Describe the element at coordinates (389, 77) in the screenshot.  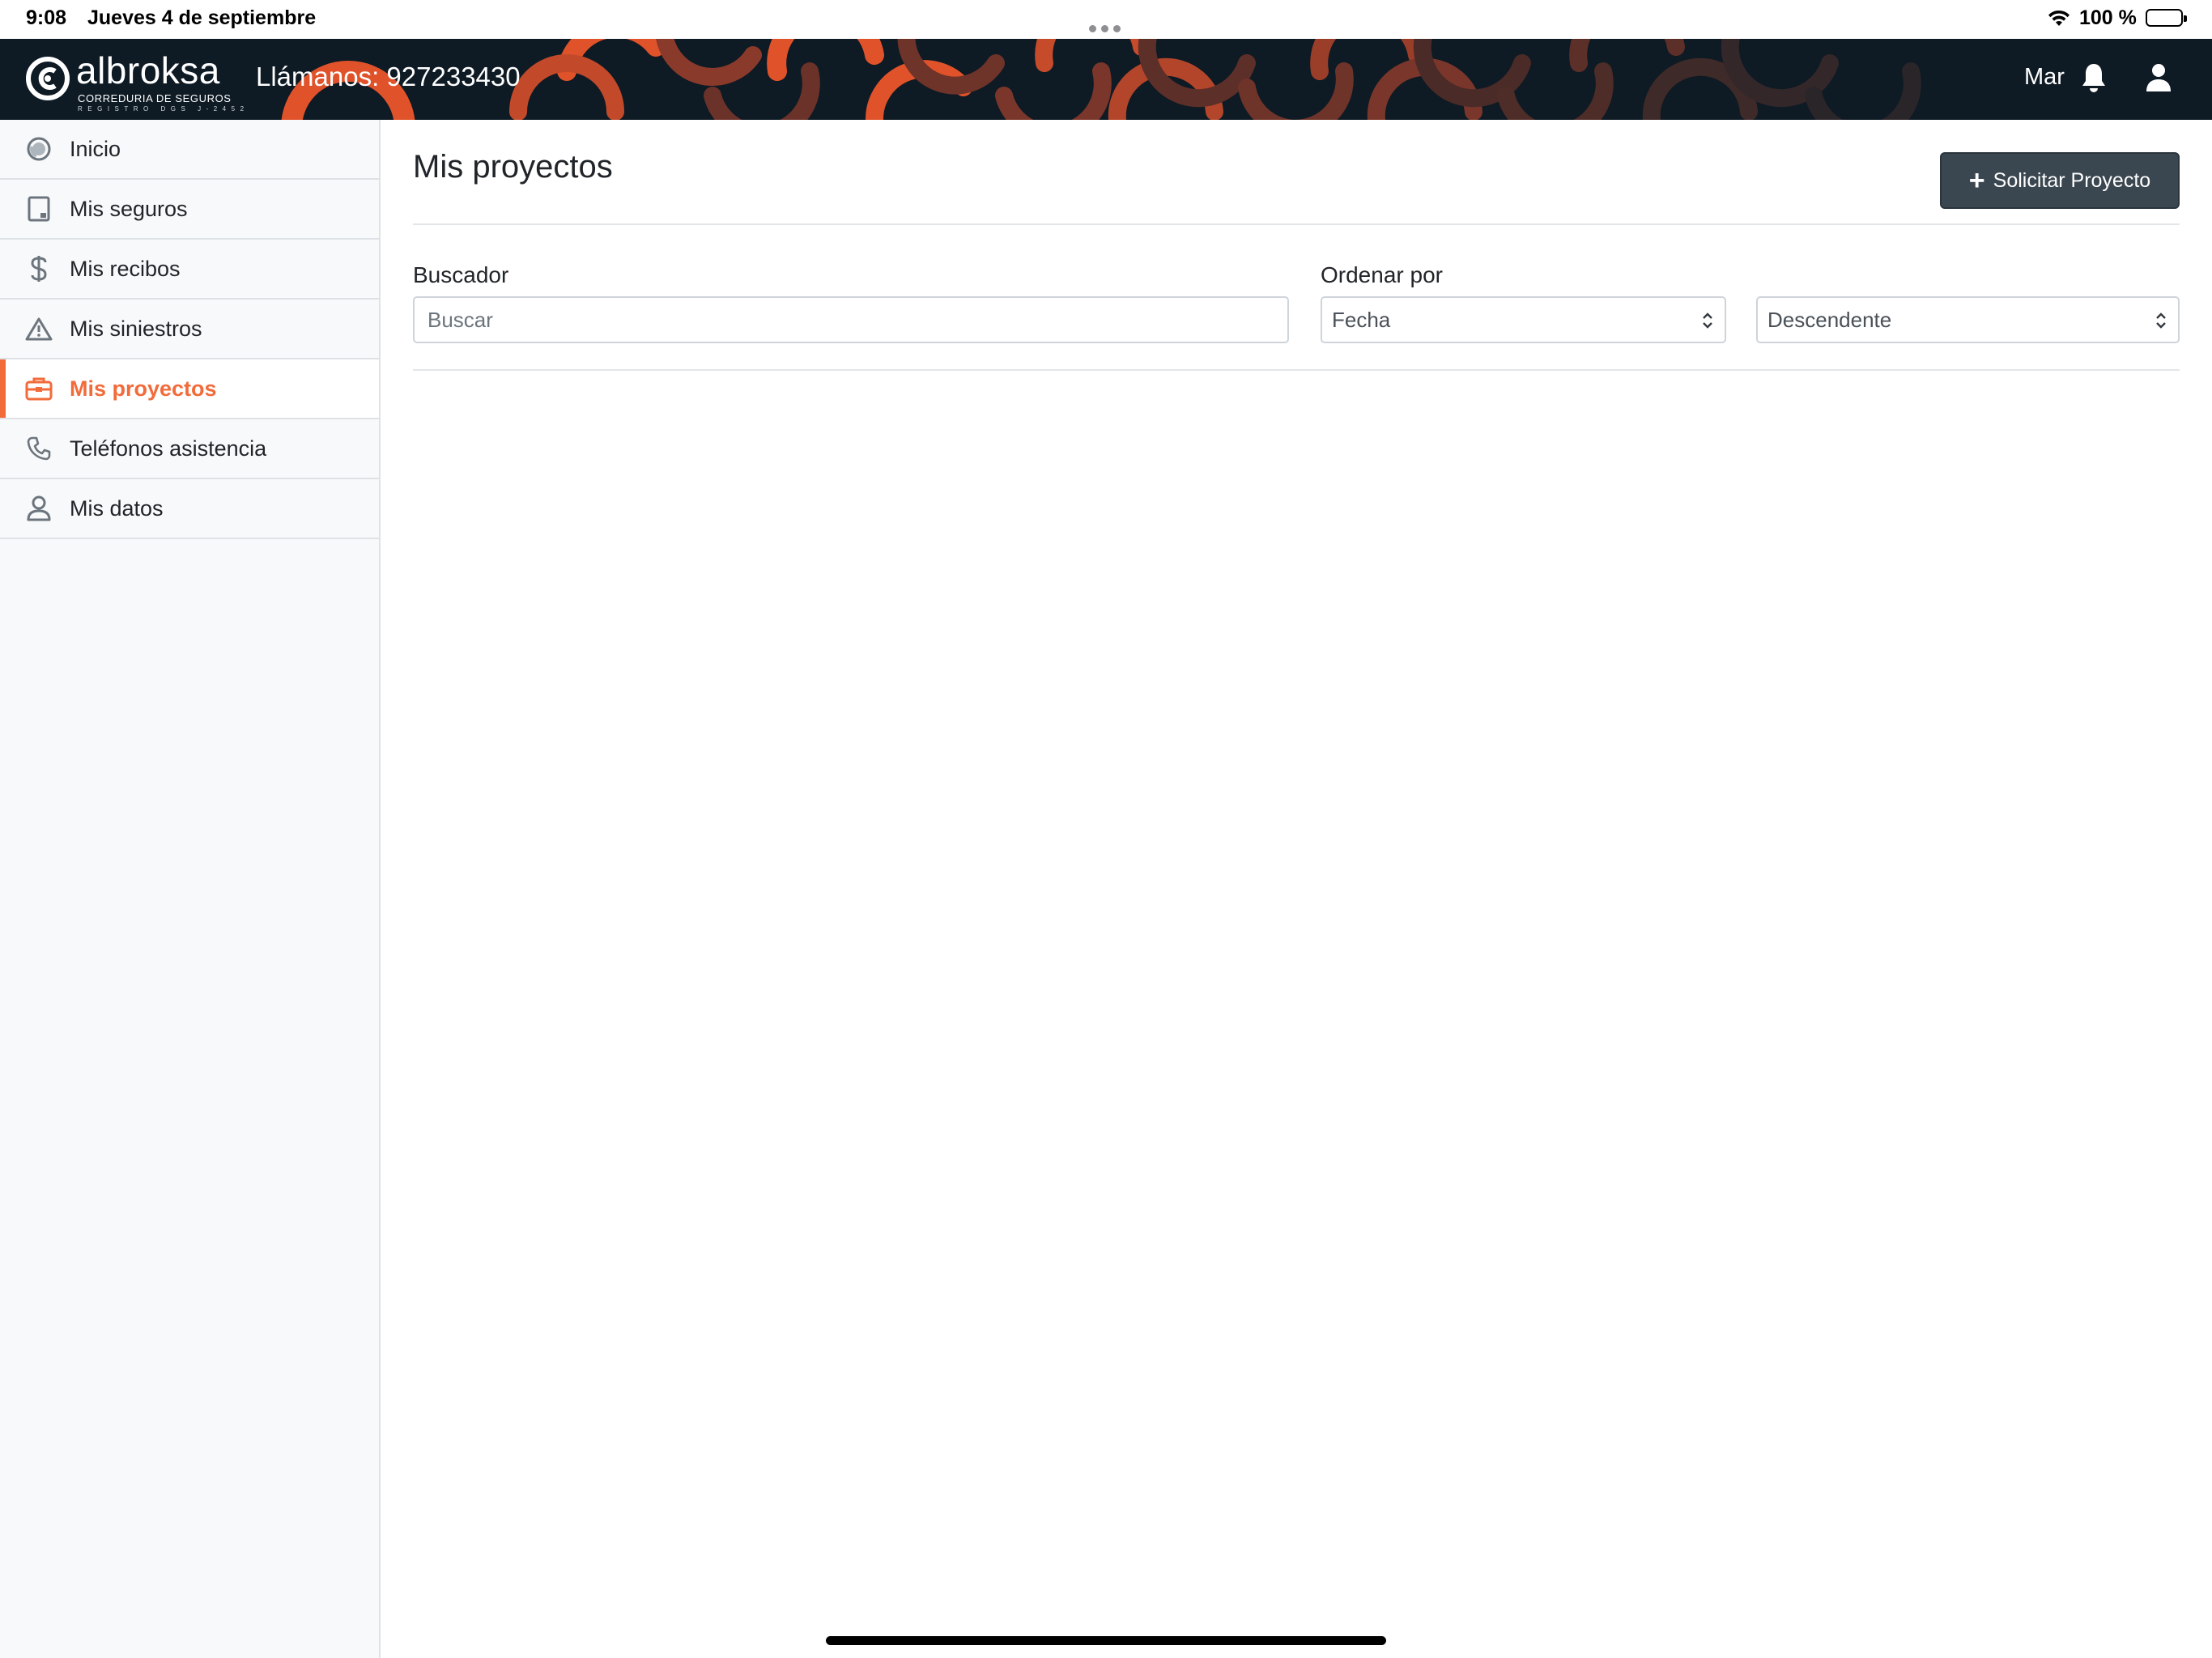
I see `call-phone-link: Llámanos: 927233430` at that location.